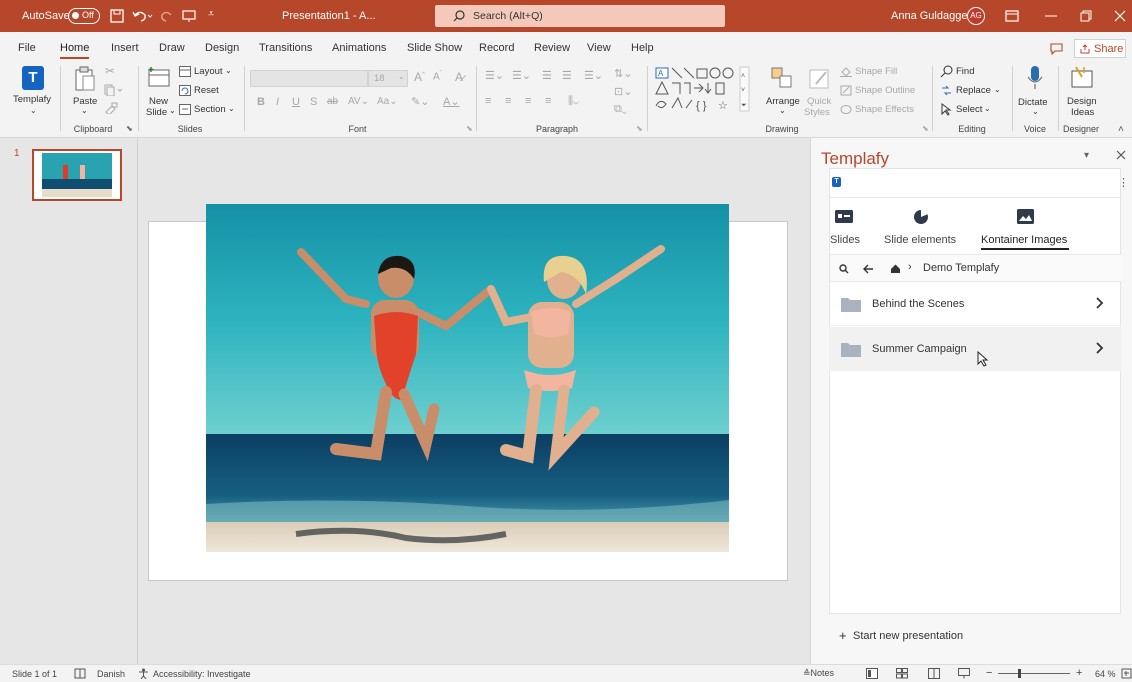 The width and height of the screenshot is (1132, 682). I want to click on font-name-combobox, so click(309, 78).